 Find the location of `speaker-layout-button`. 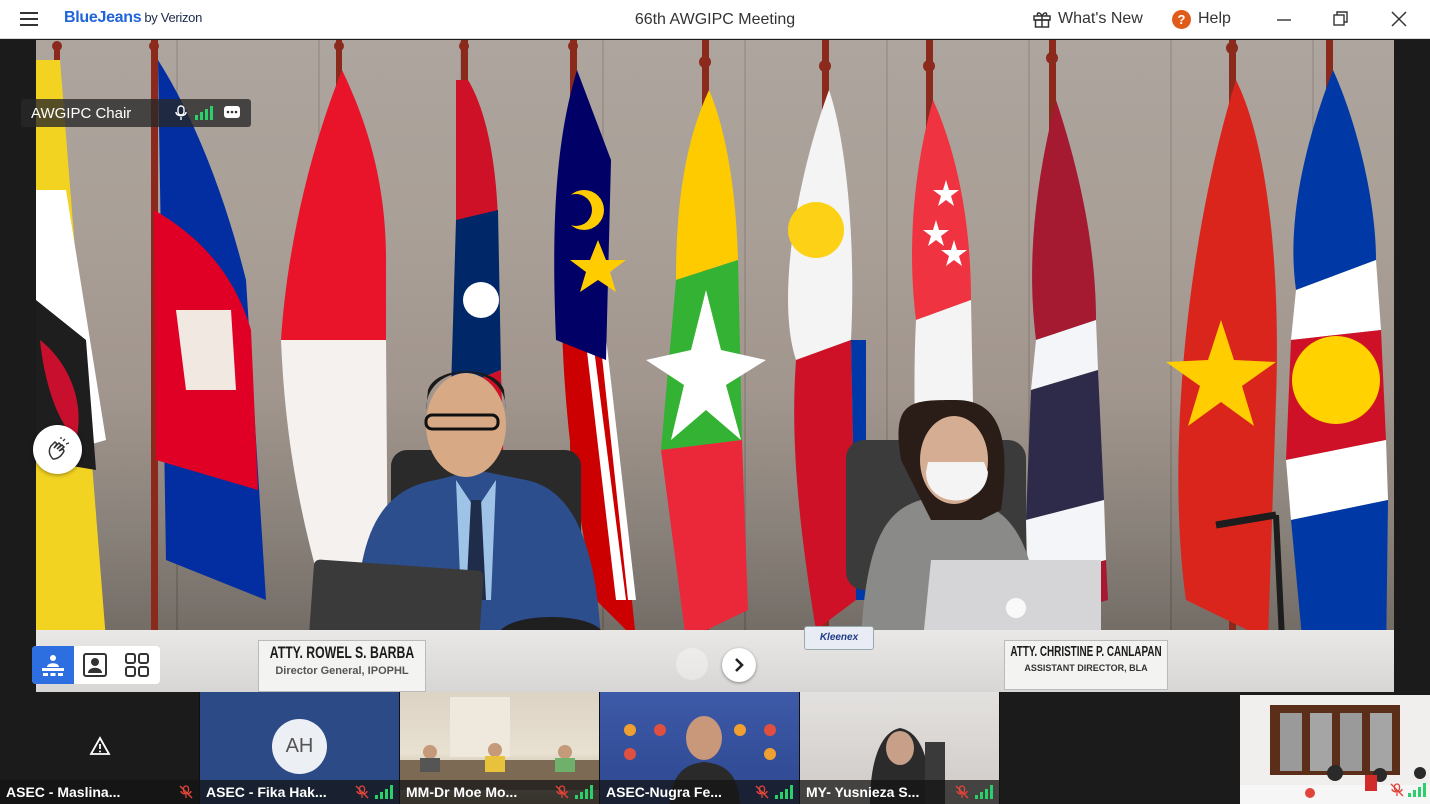

speaker-layout-button is located at coordinates (53, 665).